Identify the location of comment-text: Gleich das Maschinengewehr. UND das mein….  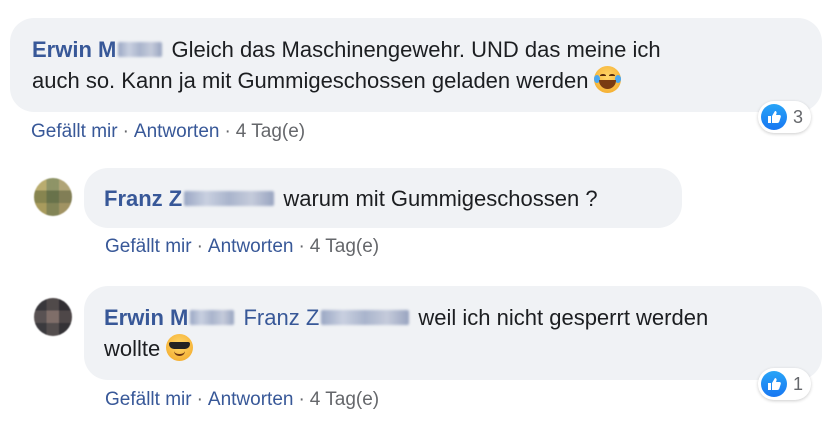
(416, 49).